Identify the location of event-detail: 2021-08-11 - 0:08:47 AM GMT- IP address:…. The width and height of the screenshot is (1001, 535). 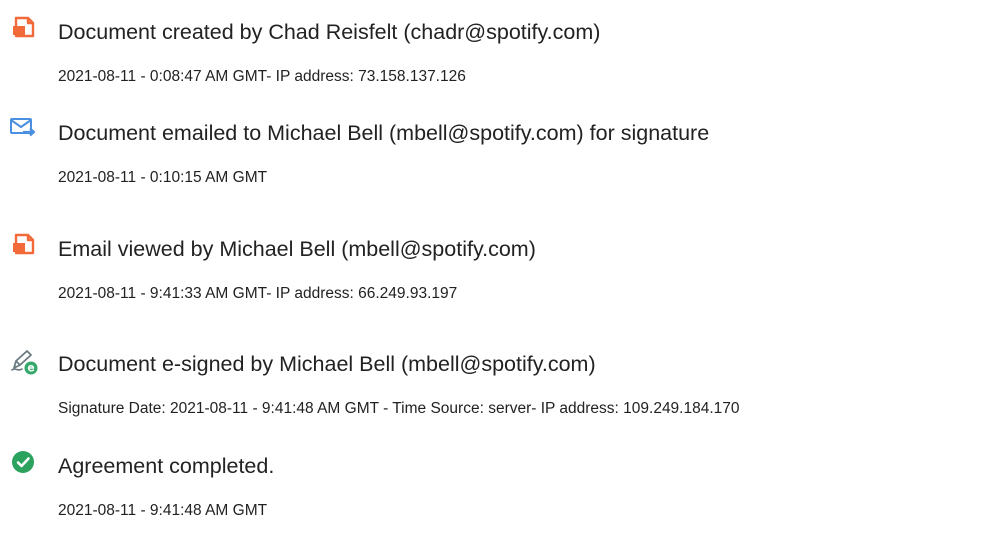
(262, 76).